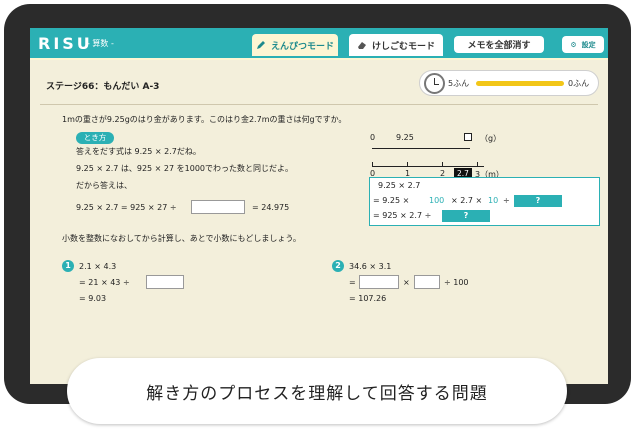  I want to click on app-logo: RISU, so click(65, 43).